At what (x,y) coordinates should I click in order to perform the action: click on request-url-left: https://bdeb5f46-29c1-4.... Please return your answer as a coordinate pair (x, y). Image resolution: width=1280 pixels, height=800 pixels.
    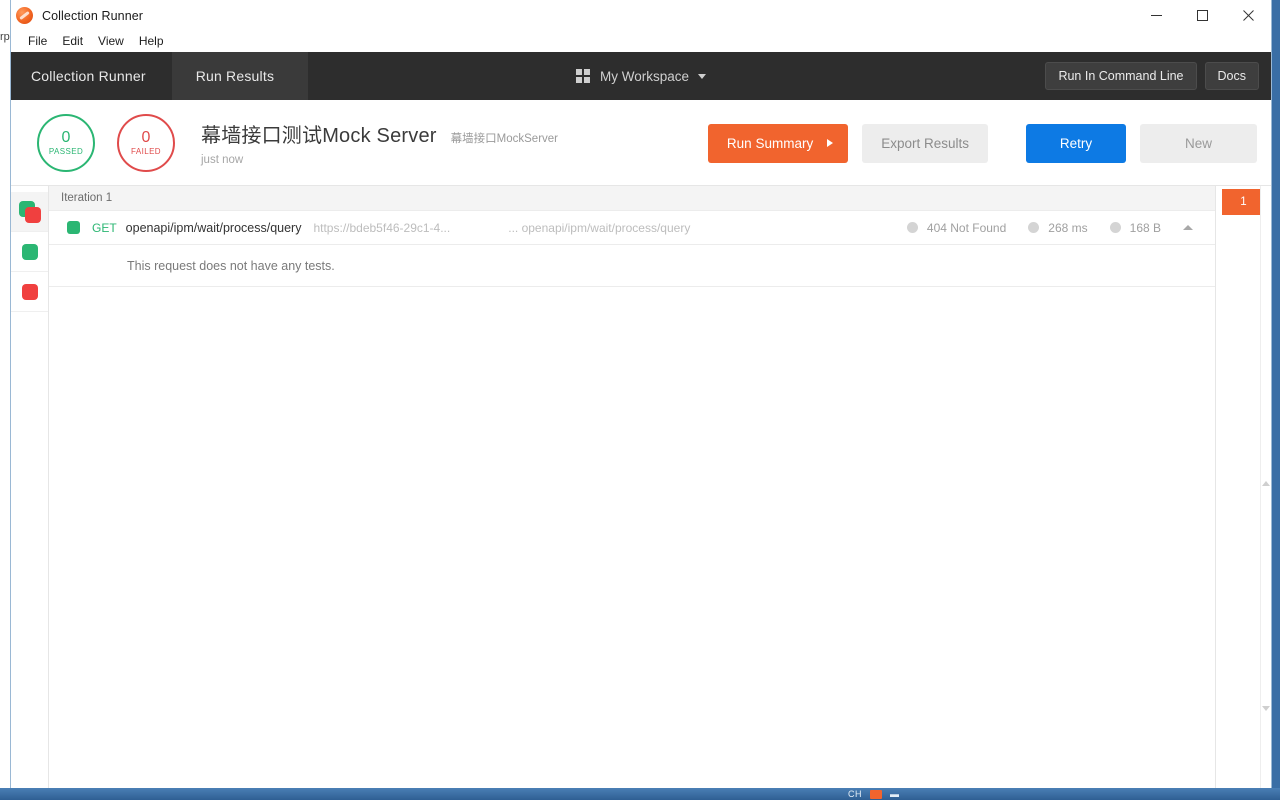
    Looking at the image, I should click on (382, 227).